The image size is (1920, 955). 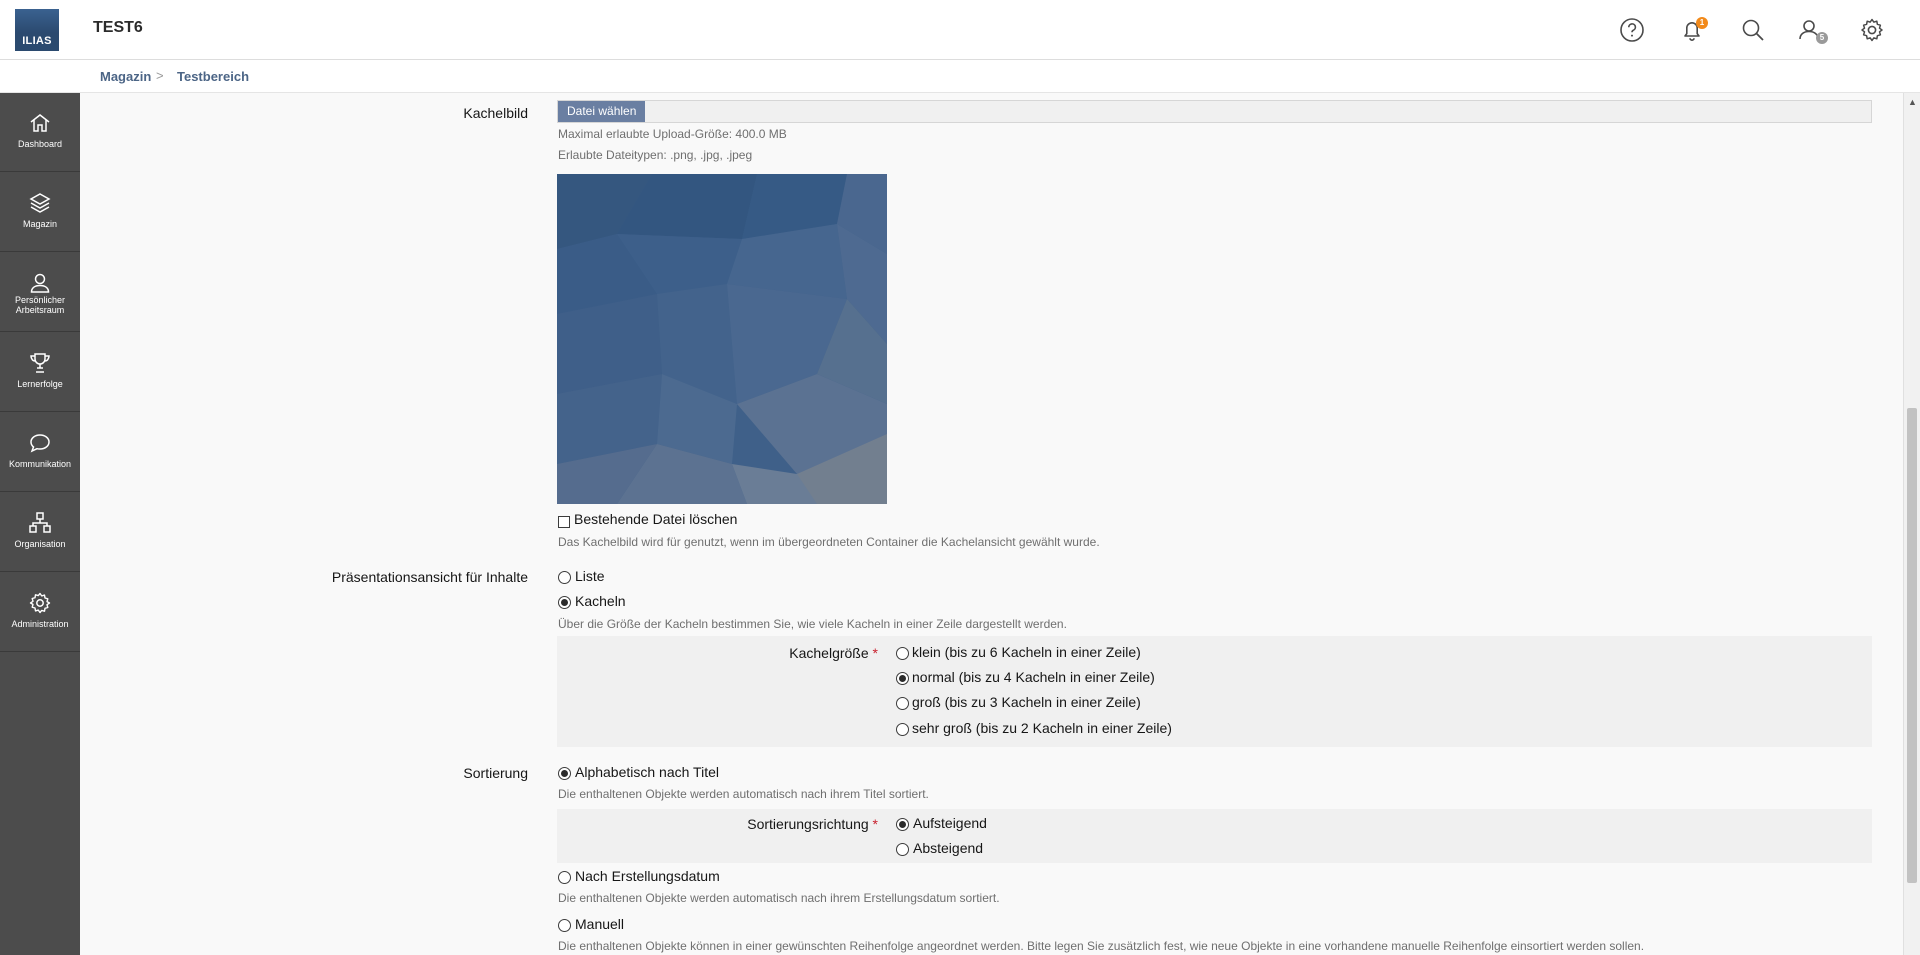 I want to click on search-icon, so click(x=1753, y=30).